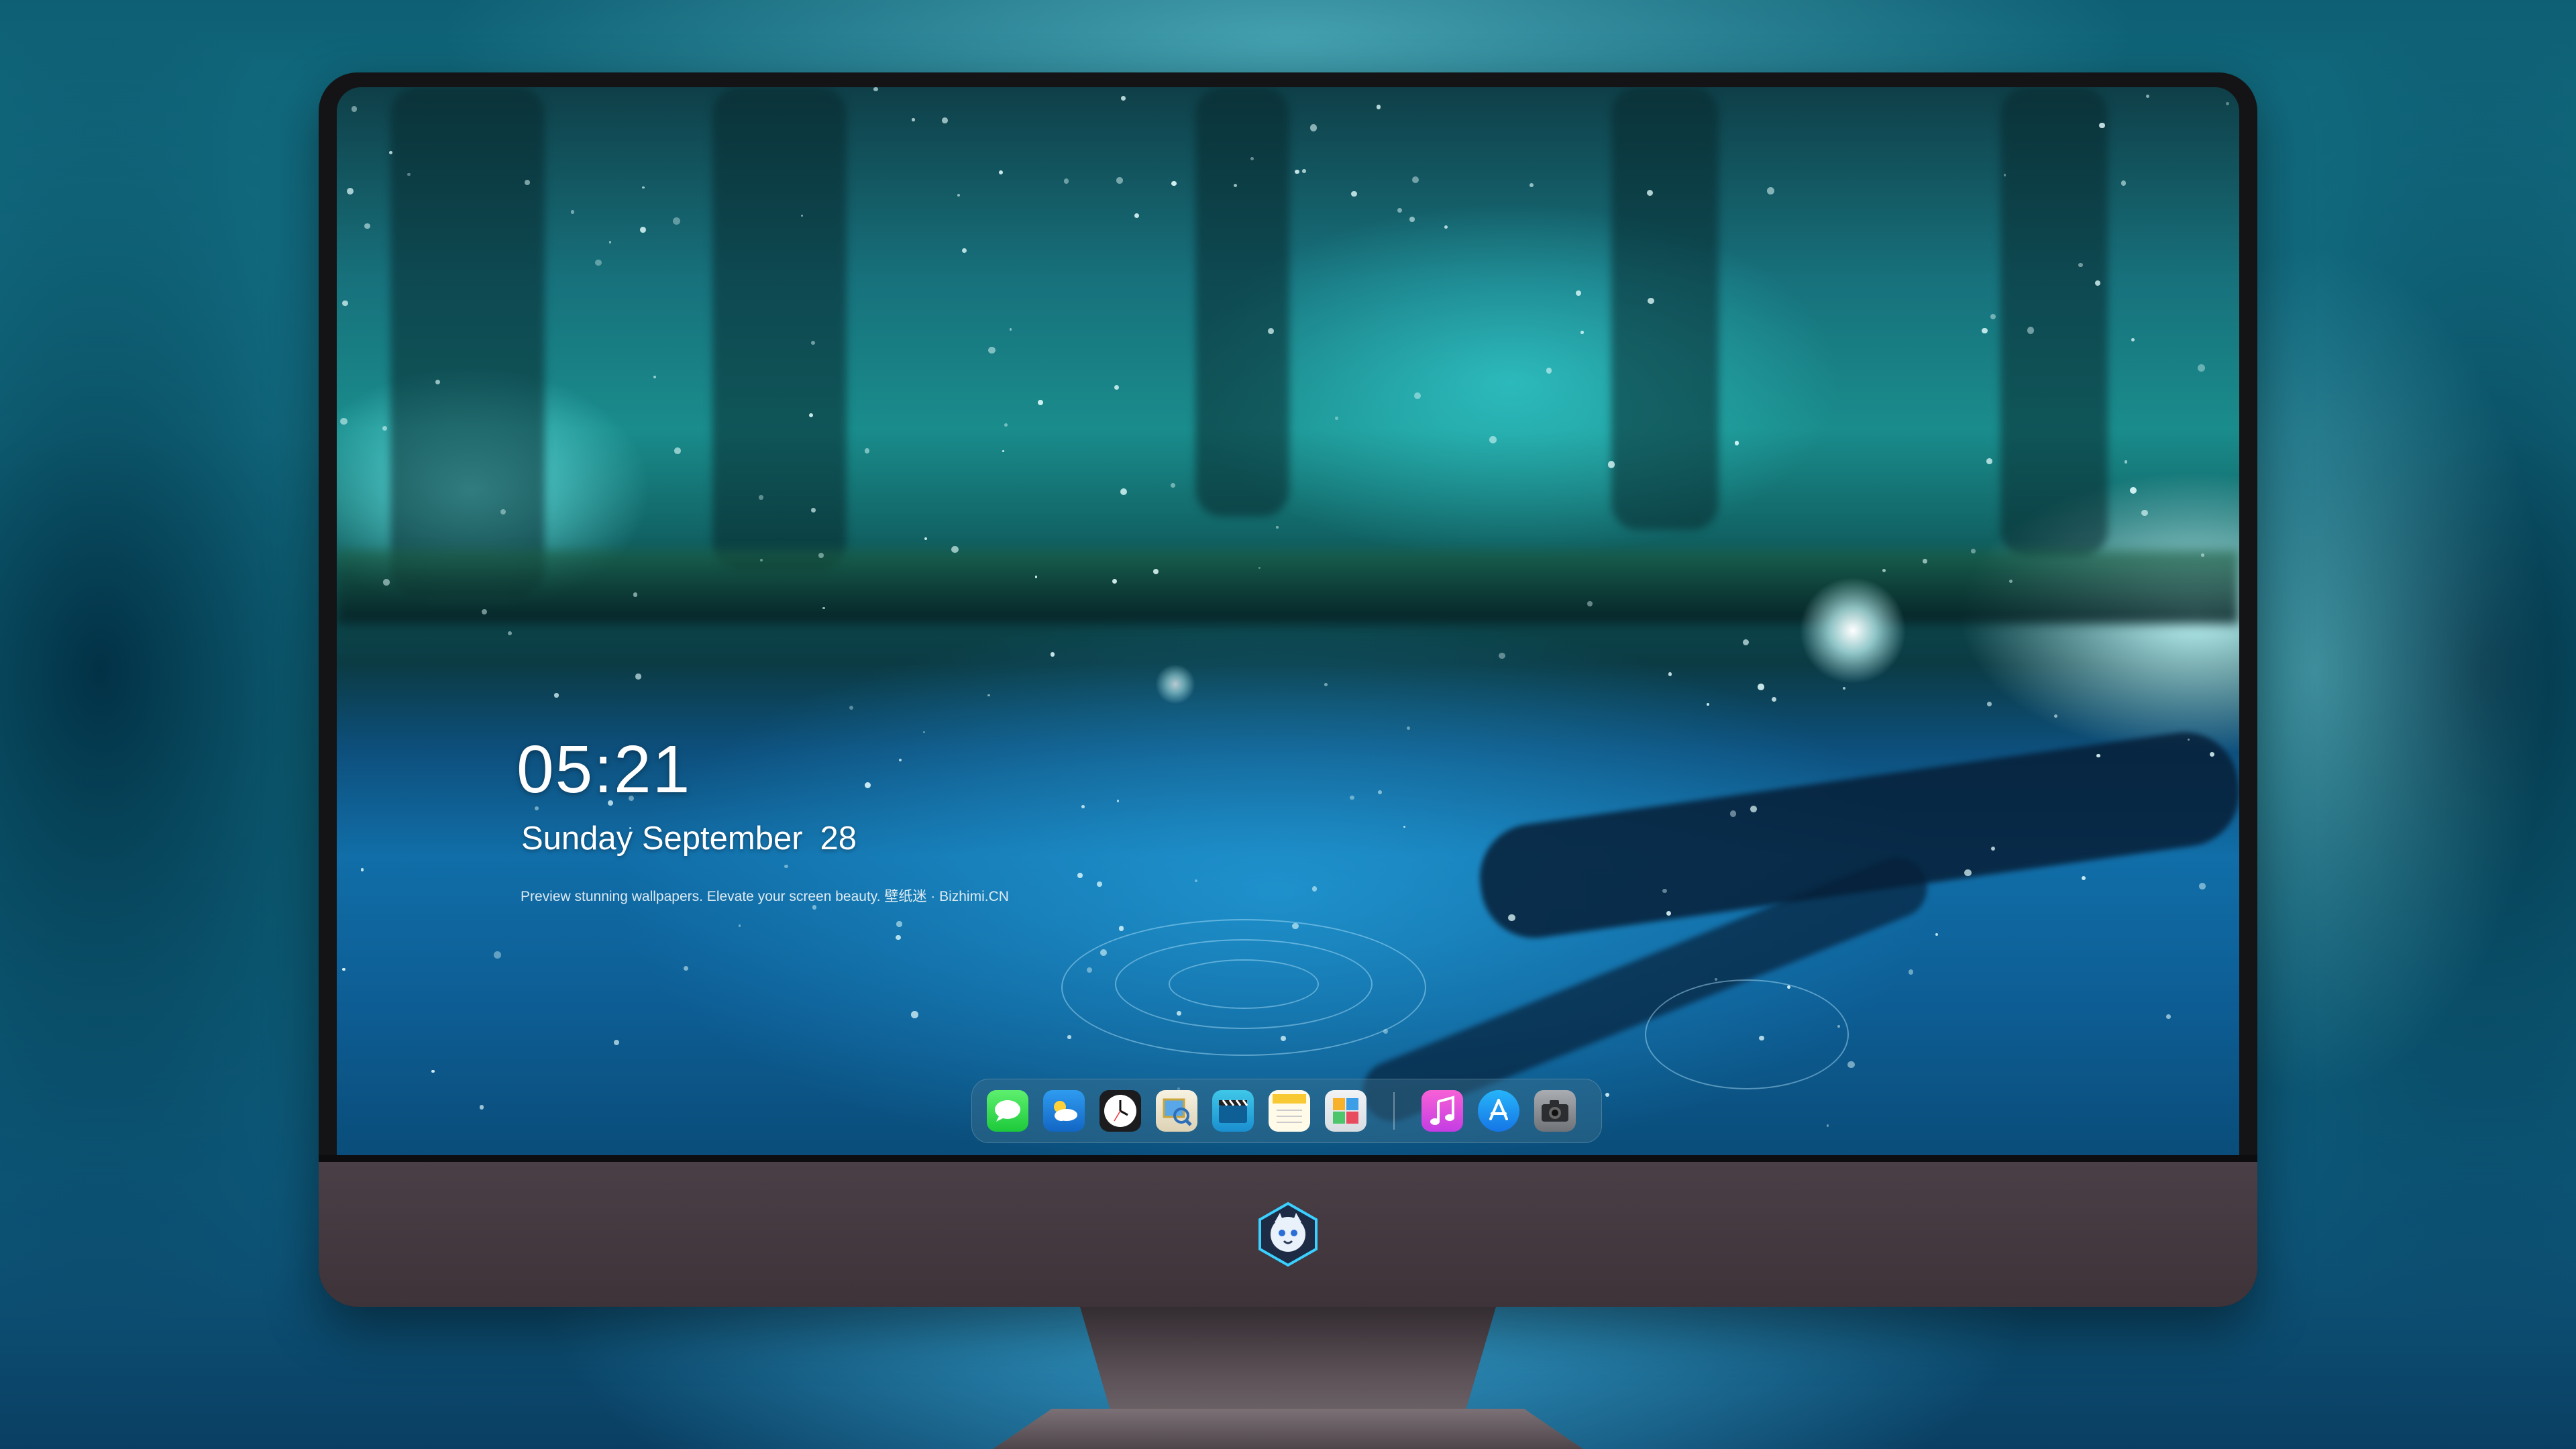 The image size is (2576, 1449). What do you see at coordinates (1289, 1111) in the screenshot?
I see `notes-icon` at bounding box center [1289, 1111].